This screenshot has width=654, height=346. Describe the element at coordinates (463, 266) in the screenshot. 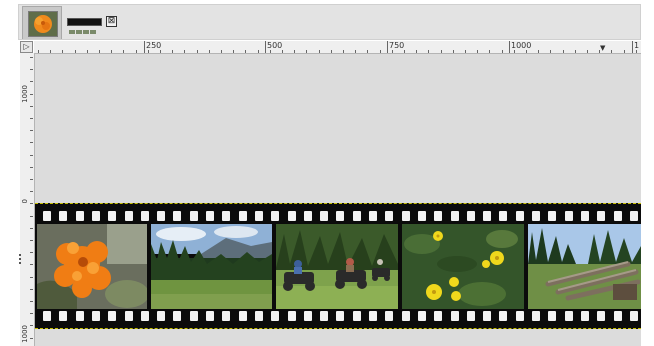

I see `photo-yellow-flowers` at that location.